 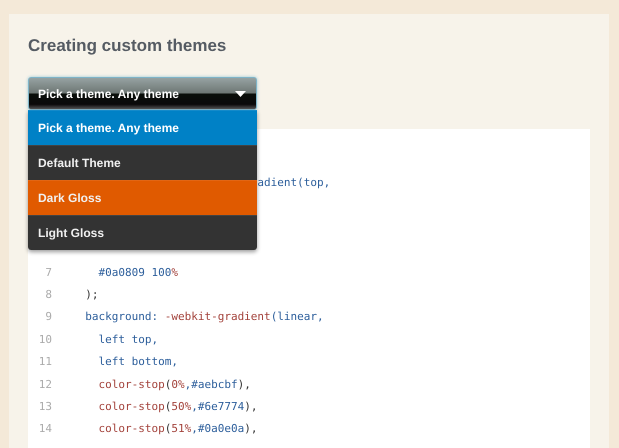 I want to click on line-number: 8, so click(x=48, y=294).